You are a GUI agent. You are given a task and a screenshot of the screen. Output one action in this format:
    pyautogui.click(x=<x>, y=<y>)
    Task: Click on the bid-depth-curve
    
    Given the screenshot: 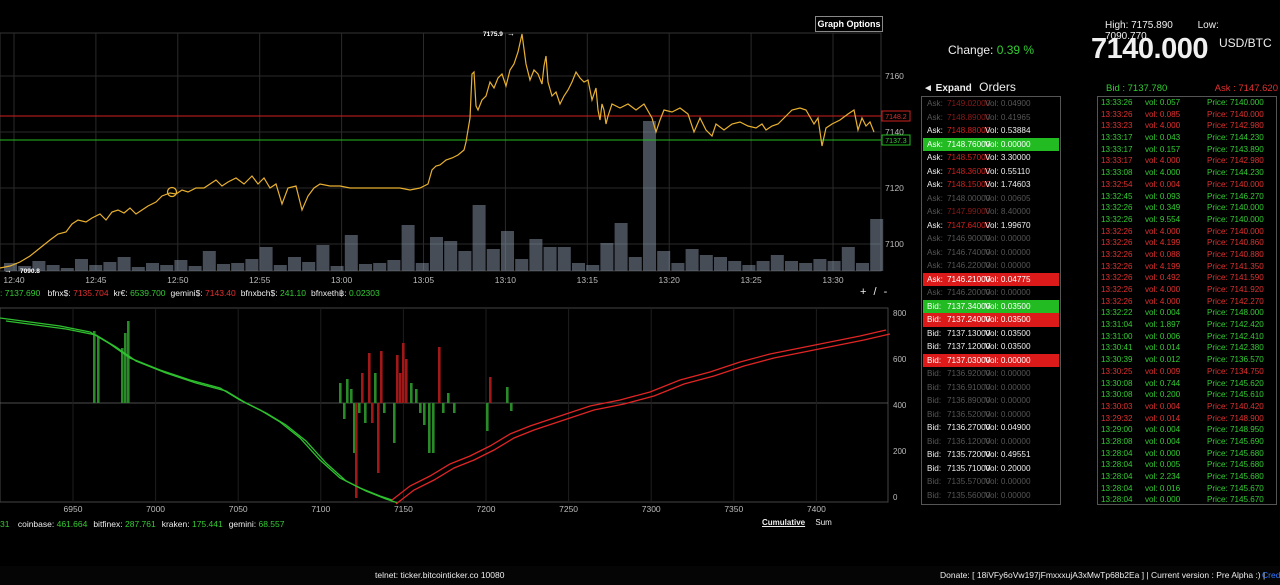 What is the action you would take?
    pyautogui.click(x=196, y=409)
    